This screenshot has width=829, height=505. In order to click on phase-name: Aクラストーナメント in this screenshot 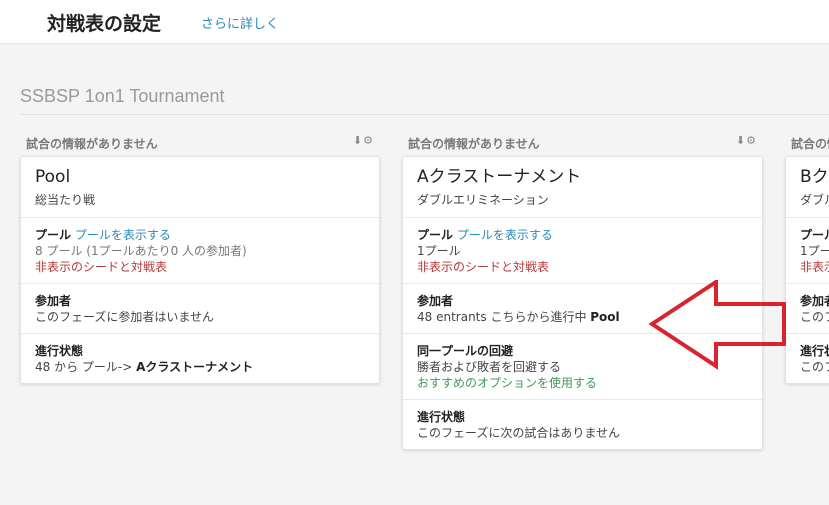, I will do `click(582, 177)`.